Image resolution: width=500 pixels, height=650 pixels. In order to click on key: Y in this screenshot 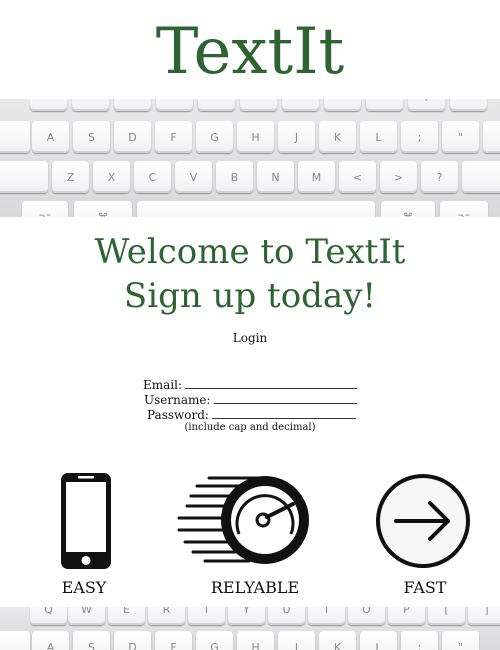, I will do `click(246, 616)`.